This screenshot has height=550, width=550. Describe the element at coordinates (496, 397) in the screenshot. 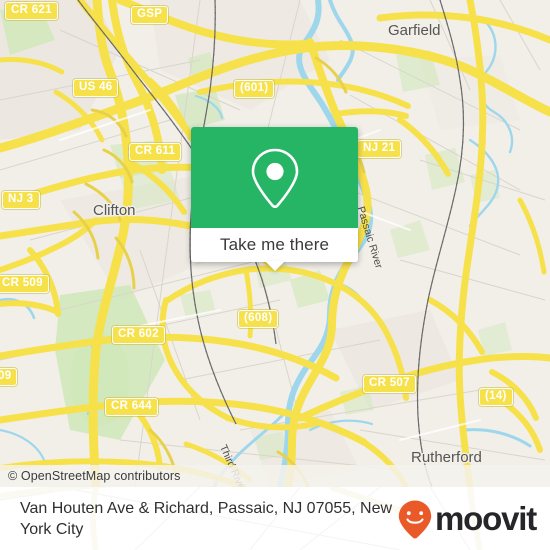

I see `road-shield-14: (14)` at that location.